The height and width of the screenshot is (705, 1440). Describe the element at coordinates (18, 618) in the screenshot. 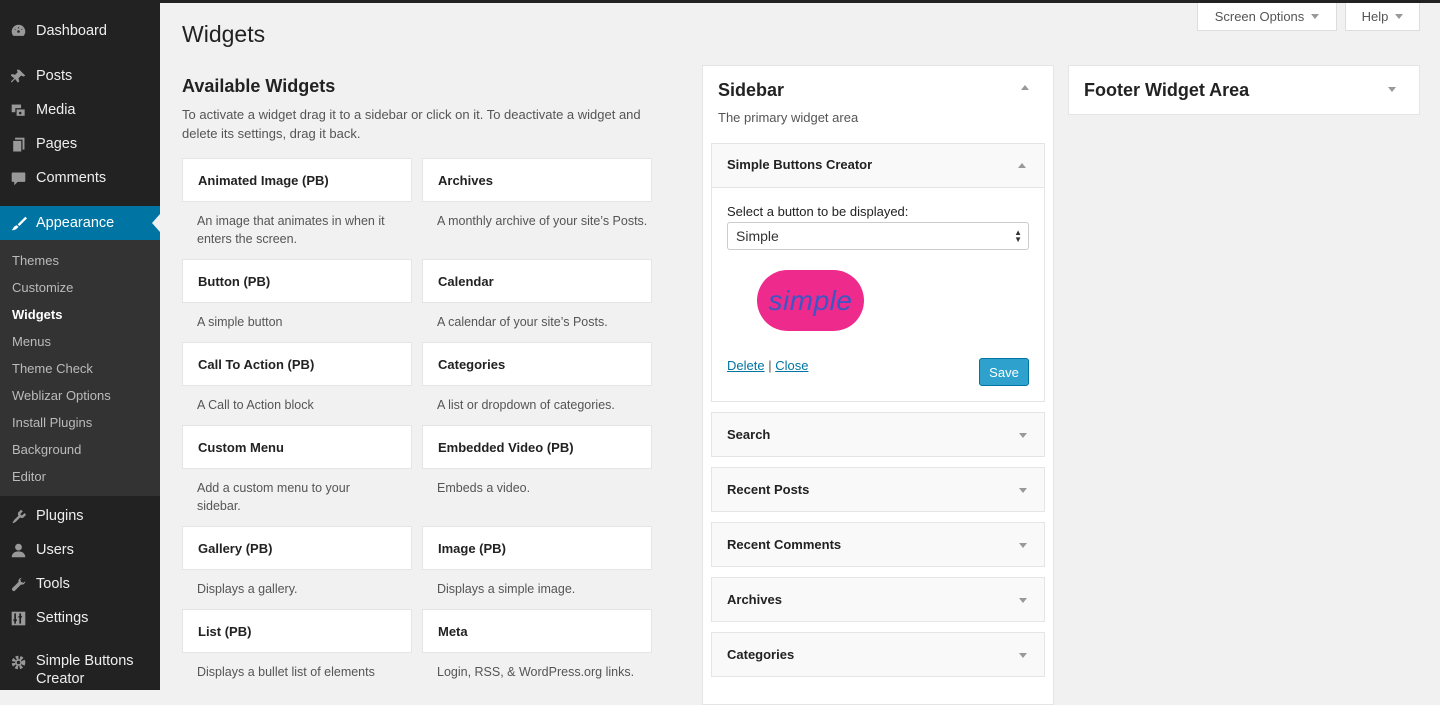

I see `settings-icon` at that location.